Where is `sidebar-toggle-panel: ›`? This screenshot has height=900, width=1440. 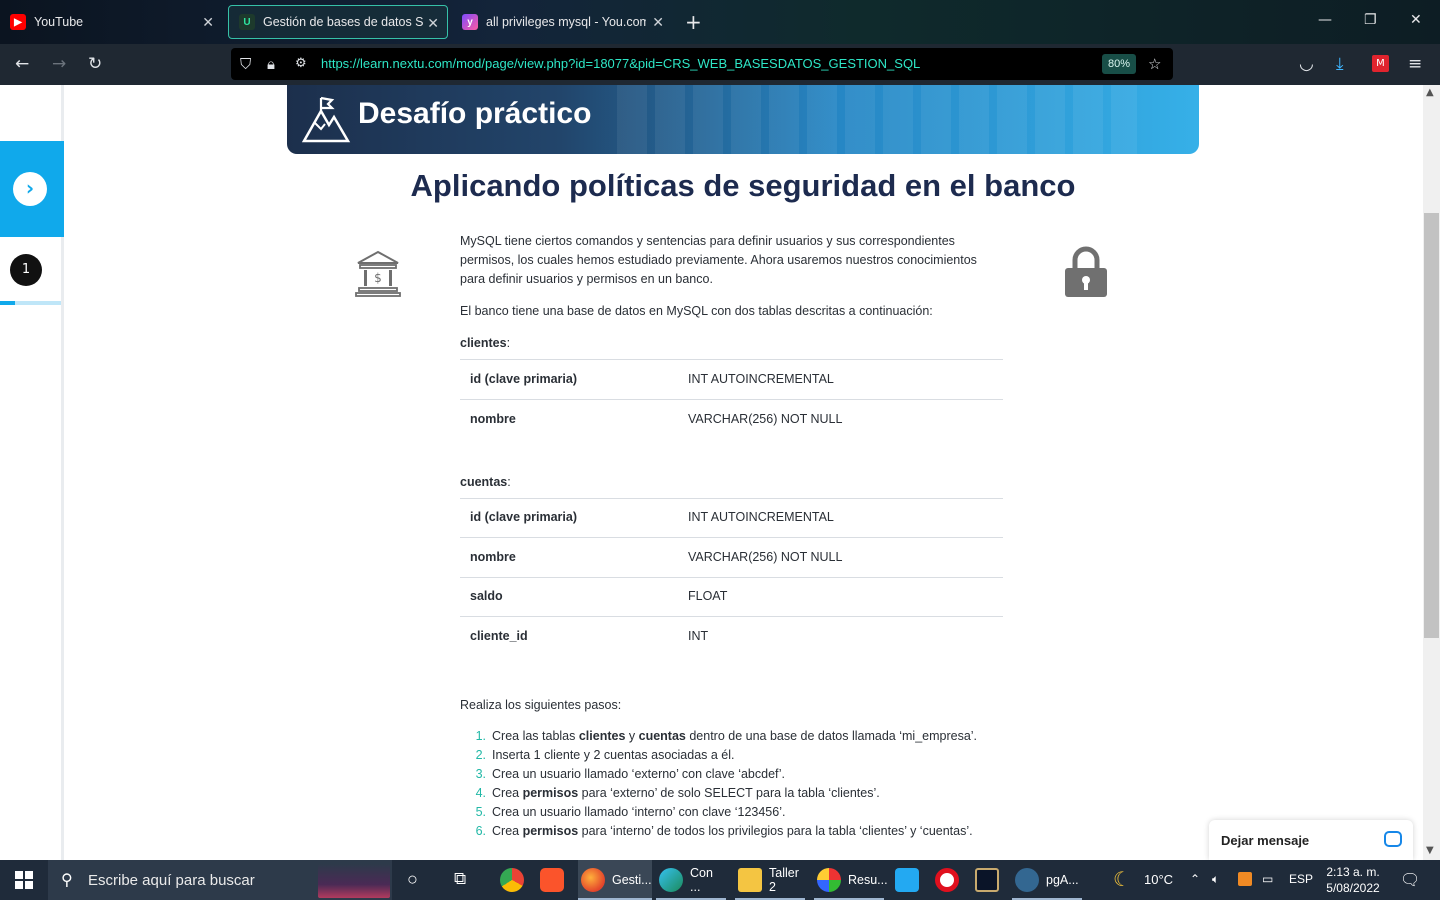 sidebar-toggle-panel: › is located at coordinates (32, 189).